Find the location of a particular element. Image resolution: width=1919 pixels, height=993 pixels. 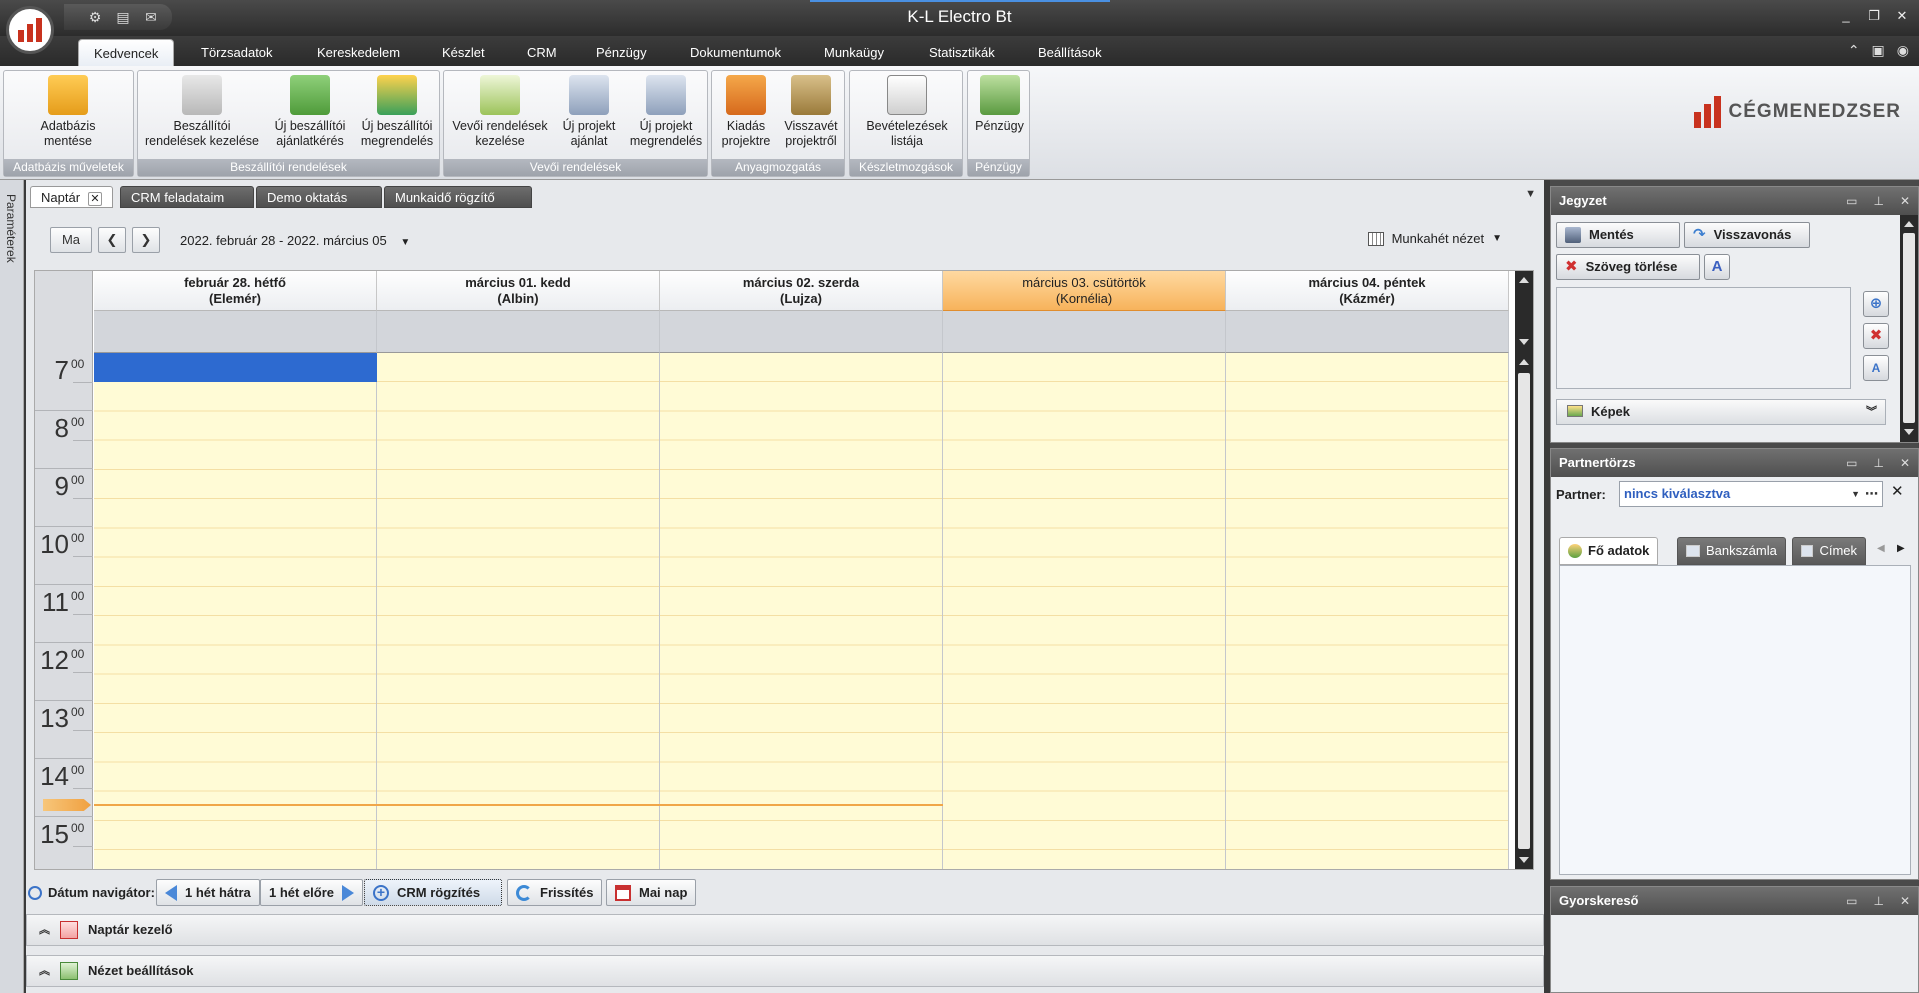

calendar-icon is located at coordinates (69, 930).